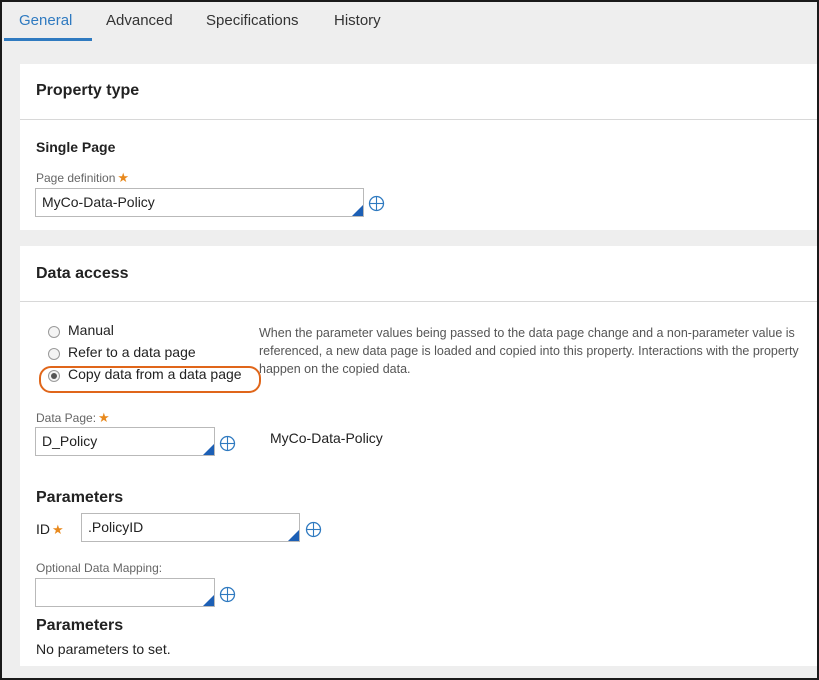 The height and width of the screenshot is (680, 819). I want to click on page-definition-value: MyCo-Data-Policy, so click(98, 202).